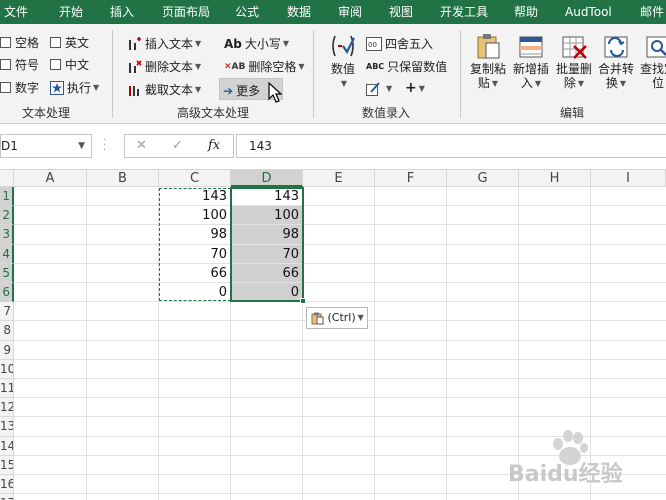 The height and width of the screenshot is (500, 666). I want to click on checkbox-chinese: 中文, so click(69, 64).